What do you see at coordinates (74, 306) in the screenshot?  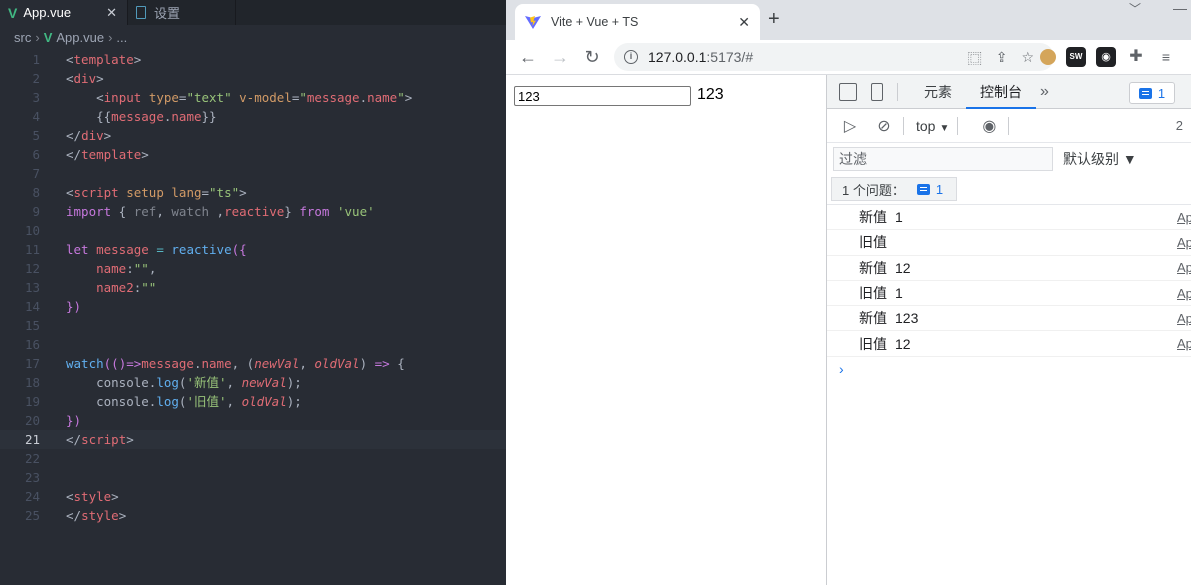 I see `code-token: })` at bounding box center [74, 306].